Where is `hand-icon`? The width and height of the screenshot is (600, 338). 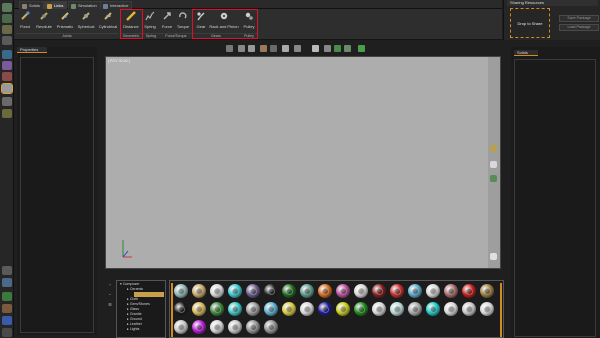
hand-icon is located at coordinates (493, 164).